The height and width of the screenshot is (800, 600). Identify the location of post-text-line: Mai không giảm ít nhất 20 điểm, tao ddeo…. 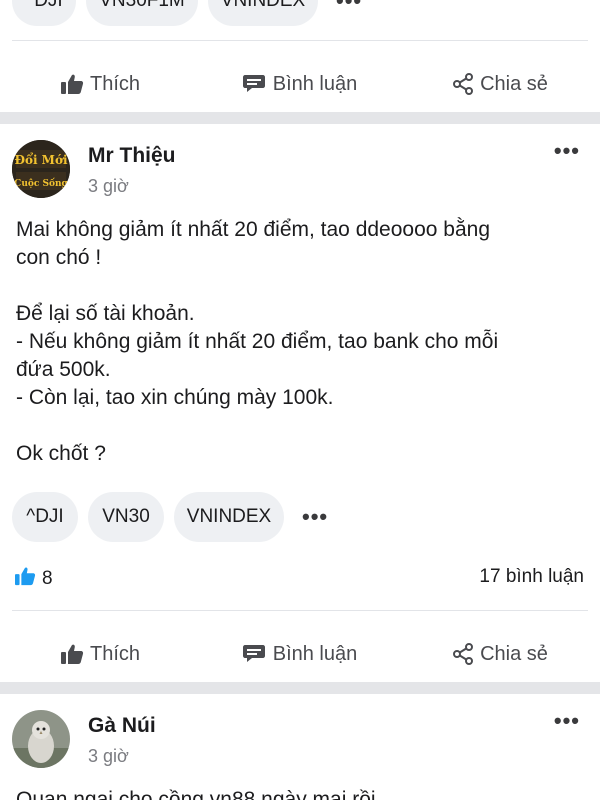
(253, 229).